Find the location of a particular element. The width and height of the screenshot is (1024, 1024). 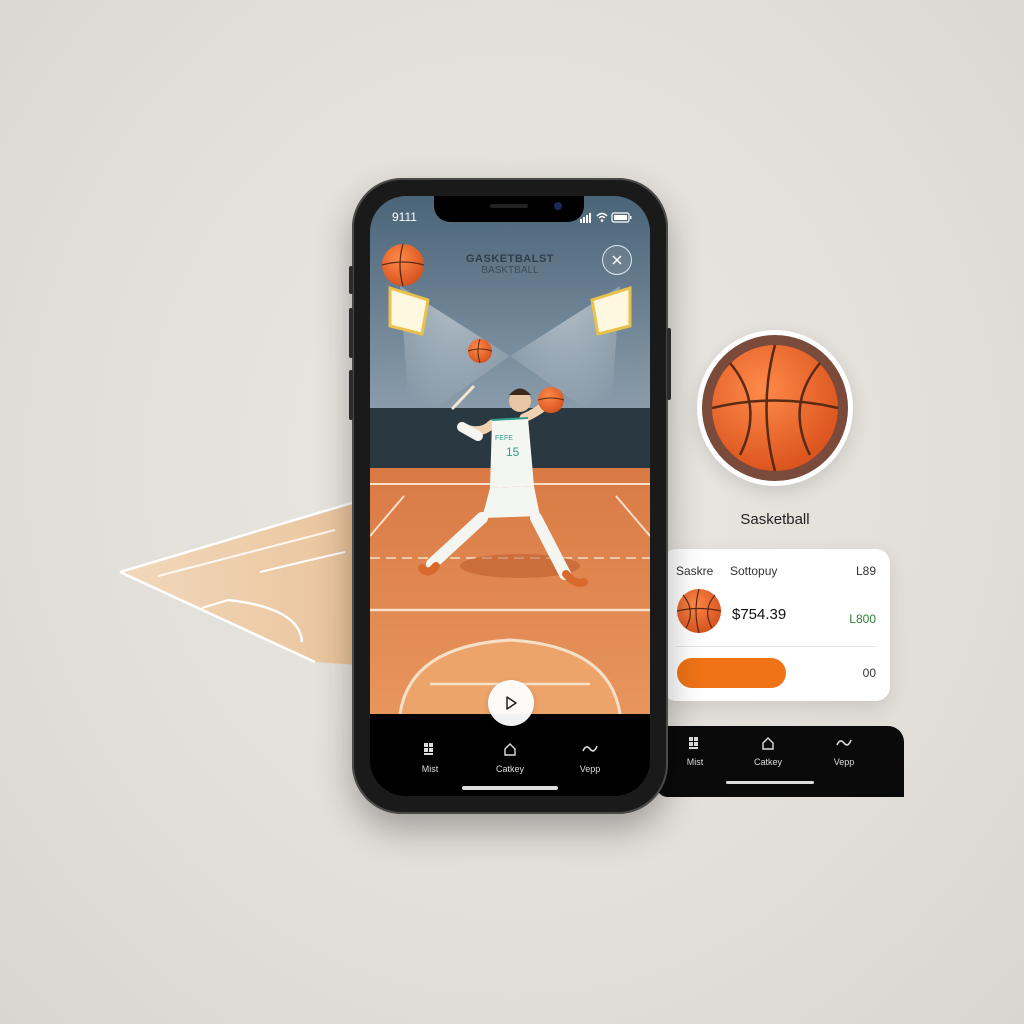

speaker-grille is located at coordinates (509, 206).